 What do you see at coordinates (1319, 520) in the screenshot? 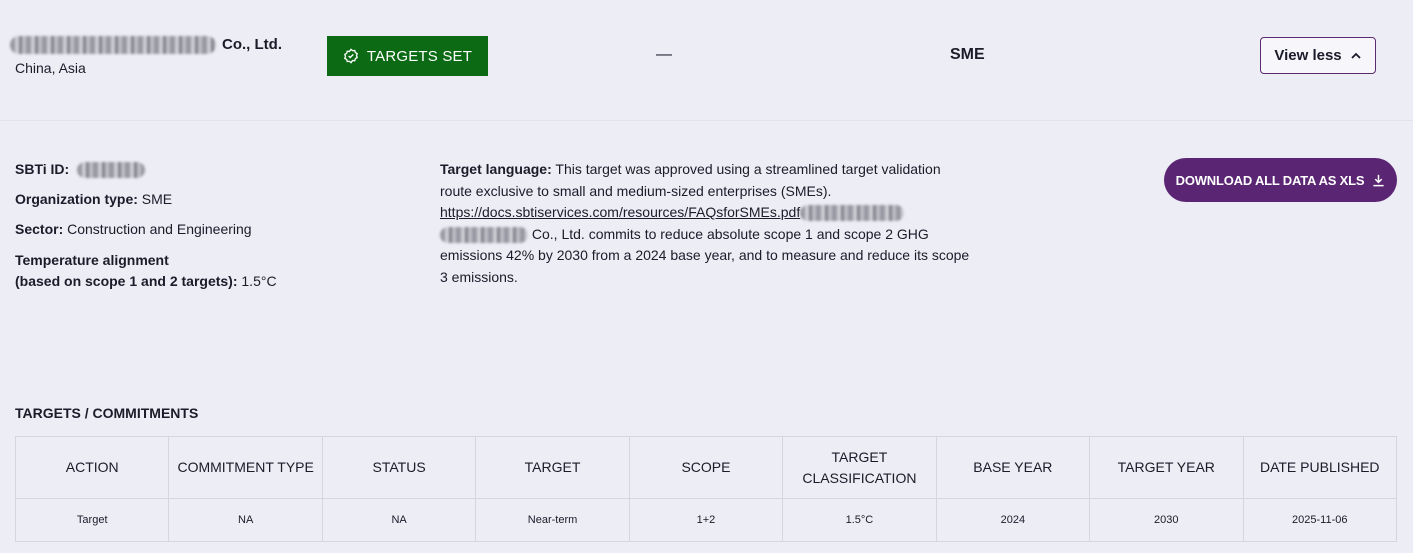
I see `cell-date-published: 2025-11-06` at bounding box center [1319, 520].